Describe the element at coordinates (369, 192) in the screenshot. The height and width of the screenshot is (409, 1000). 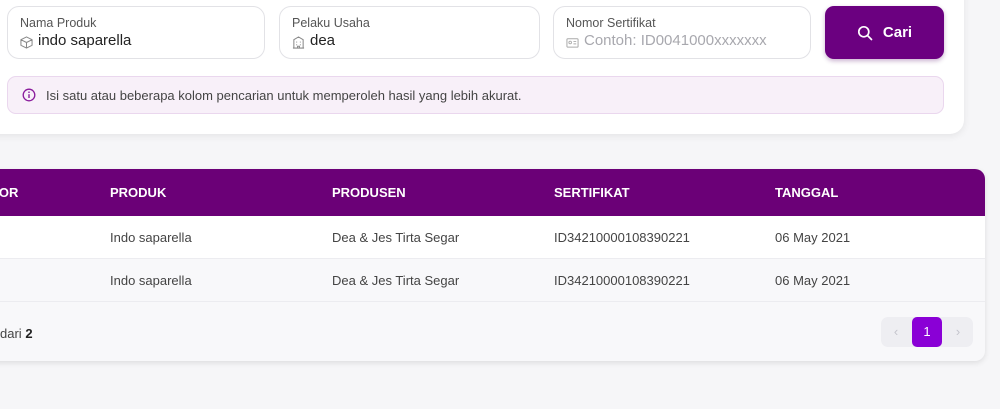
I see `column-header-produsen: PRODUSEN` at that location.